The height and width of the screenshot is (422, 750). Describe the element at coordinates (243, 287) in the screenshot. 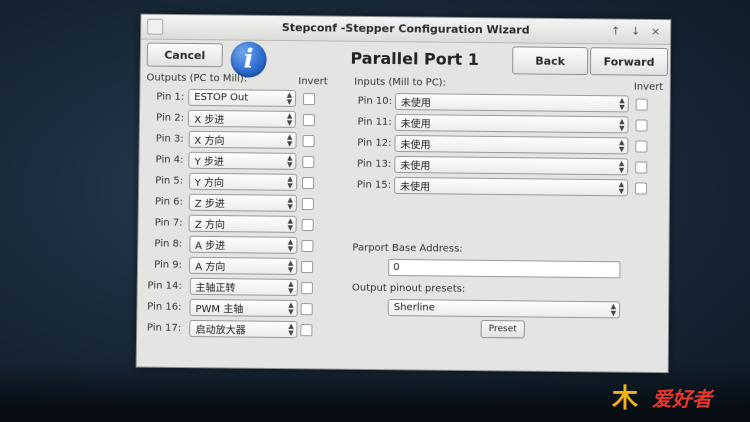

I see `output-pin-select: 主轴正转 ▲ ▼` at that location.